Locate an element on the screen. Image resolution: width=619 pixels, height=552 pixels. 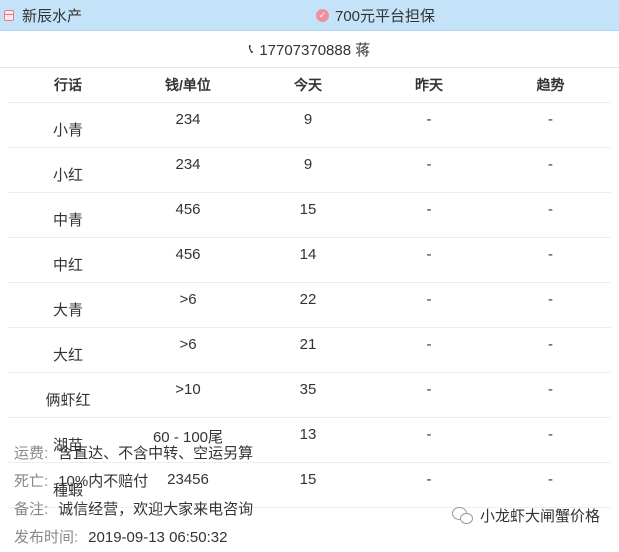
table-row: 中青 456 15 - - is located at coordinates (309, 215).